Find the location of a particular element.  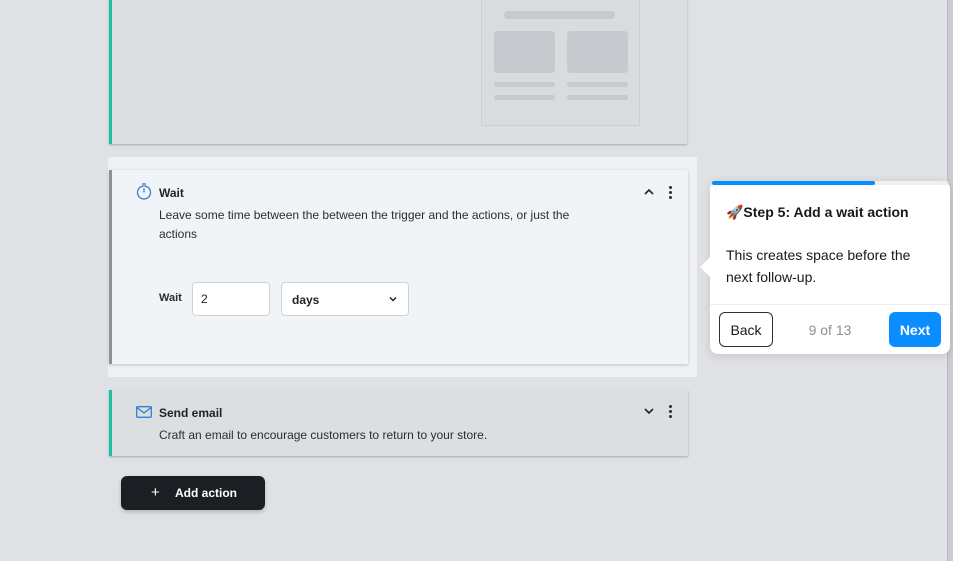

chevron-up-icon is located at coordinates (649, 192).